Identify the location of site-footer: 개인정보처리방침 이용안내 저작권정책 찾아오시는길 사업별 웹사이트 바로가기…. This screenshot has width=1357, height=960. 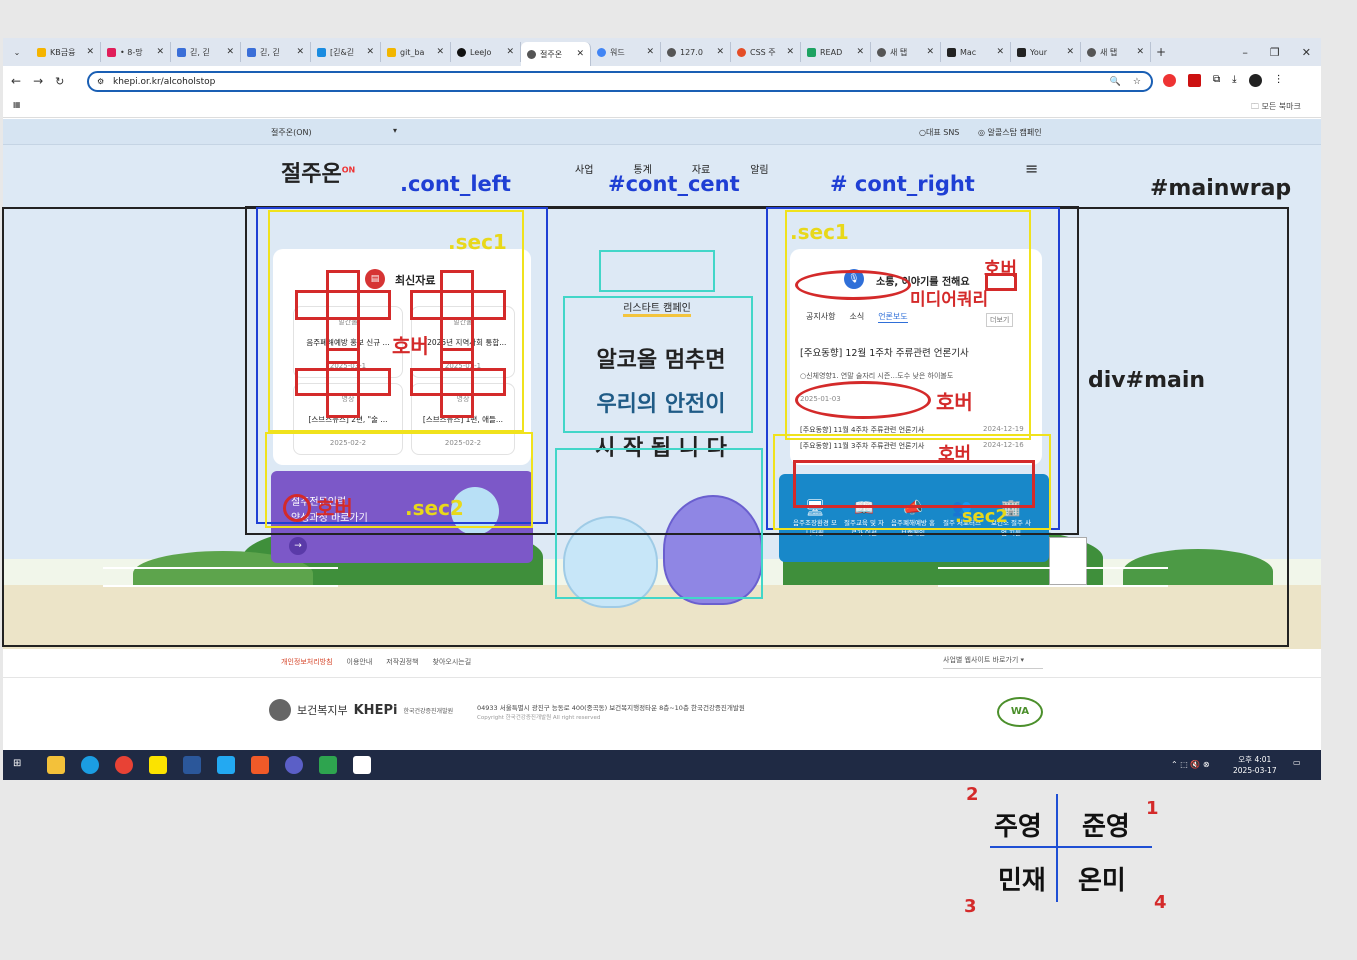
(662, 699).